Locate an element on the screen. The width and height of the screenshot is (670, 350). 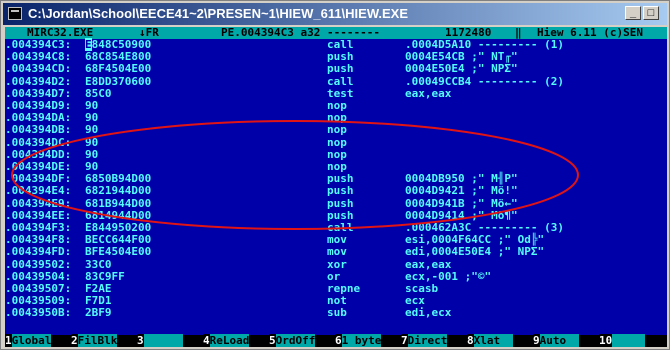
row-mnemonic: test is located at coordinates (340, 93).